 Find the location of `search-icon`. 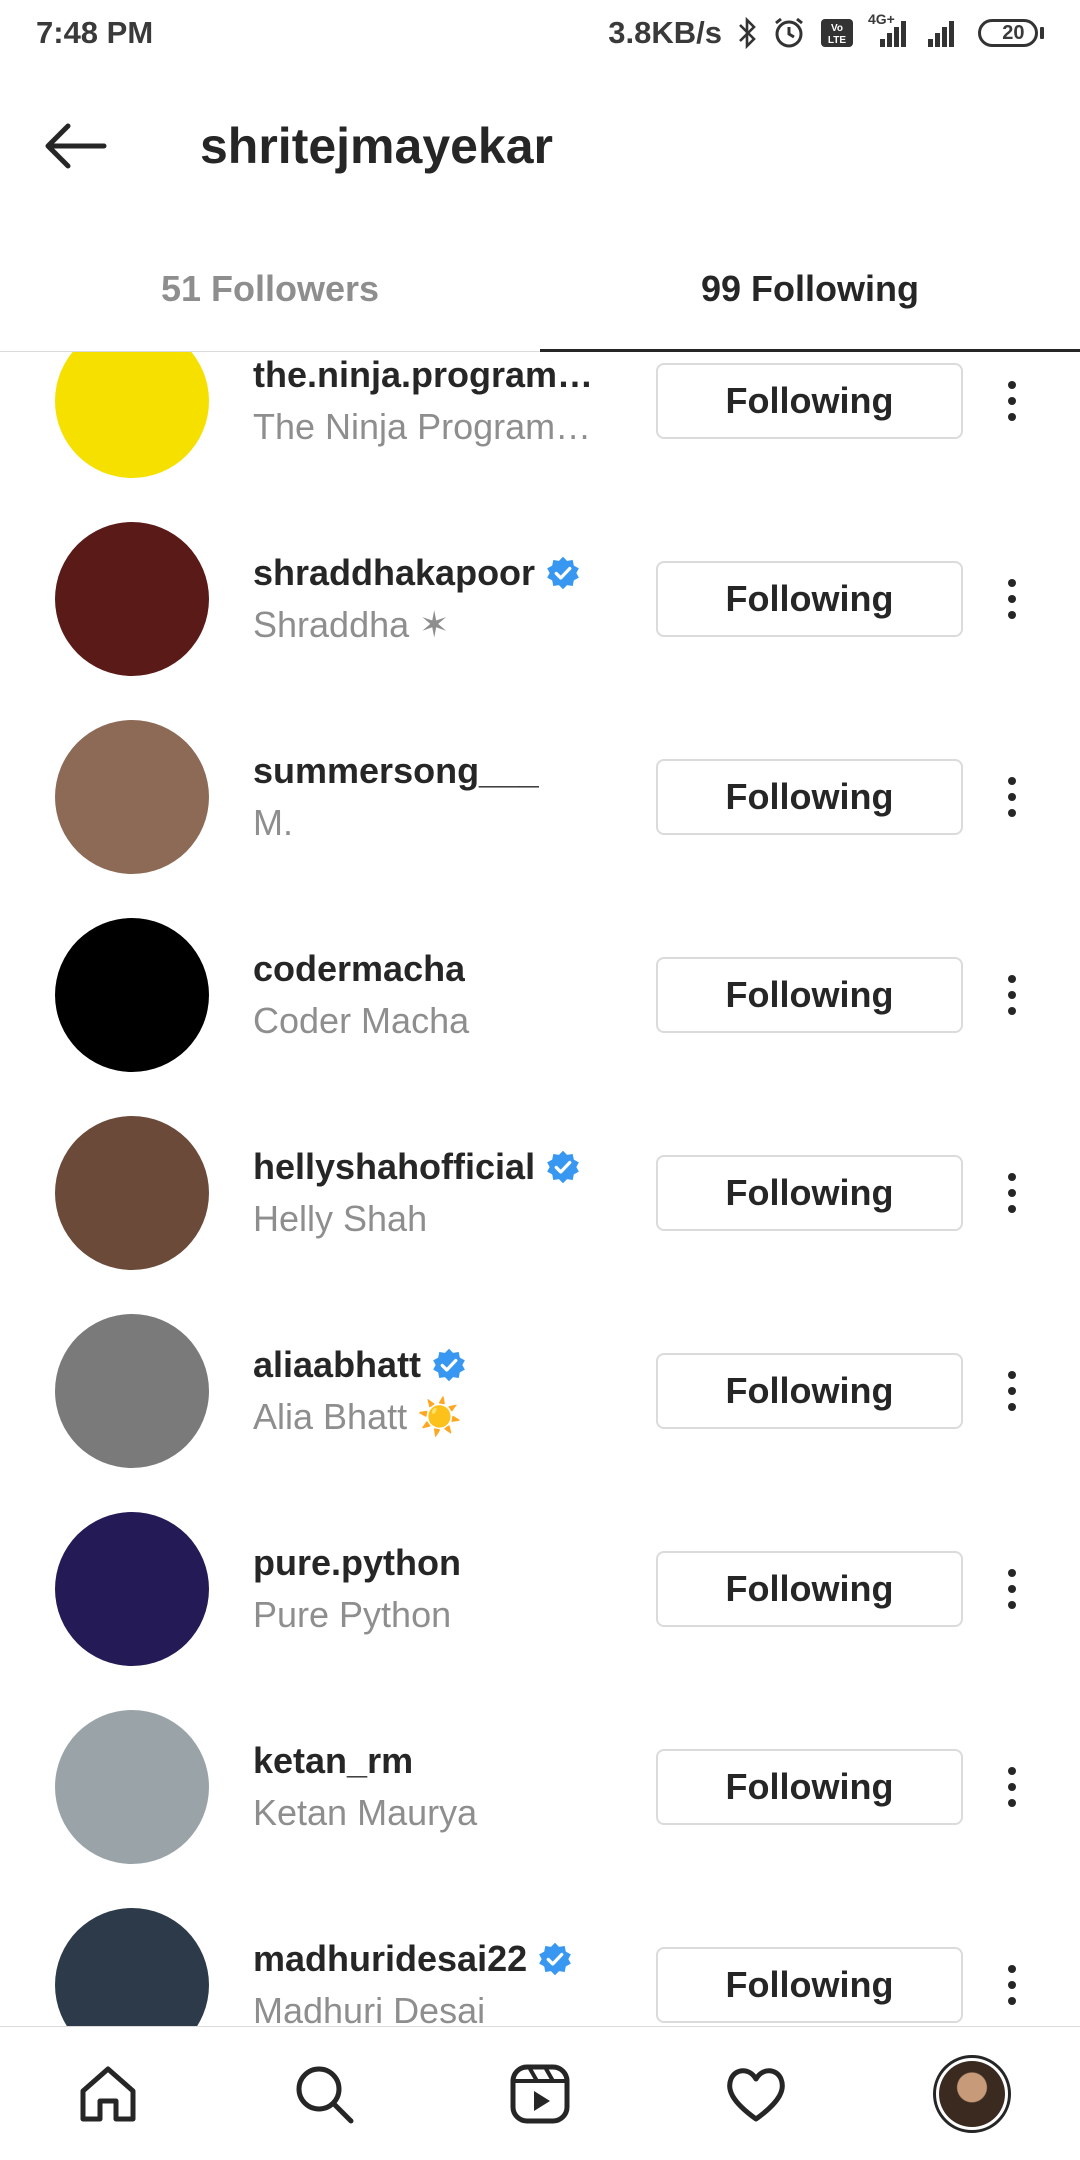

search-icon is located at coordinates (325, 2094).